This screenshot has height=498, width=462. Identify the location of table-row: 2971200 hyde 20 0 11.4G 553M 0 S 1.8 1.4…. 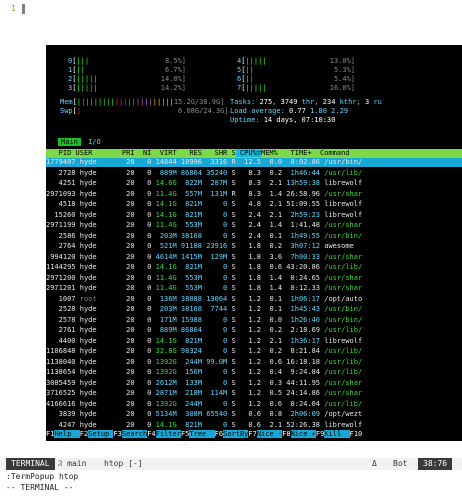
(254, 278).